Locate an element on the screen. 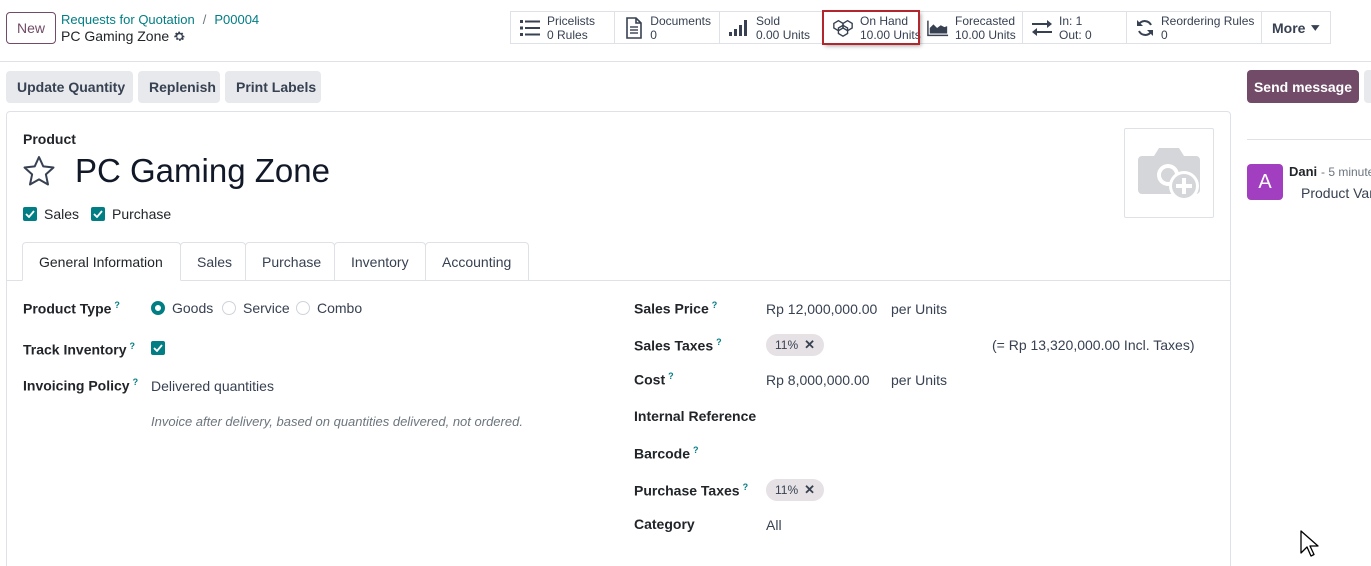 Image resolution: width=1371 pixels, height=566 pixels. sales-checkbox: Sales is located at coordinates (51, 214).